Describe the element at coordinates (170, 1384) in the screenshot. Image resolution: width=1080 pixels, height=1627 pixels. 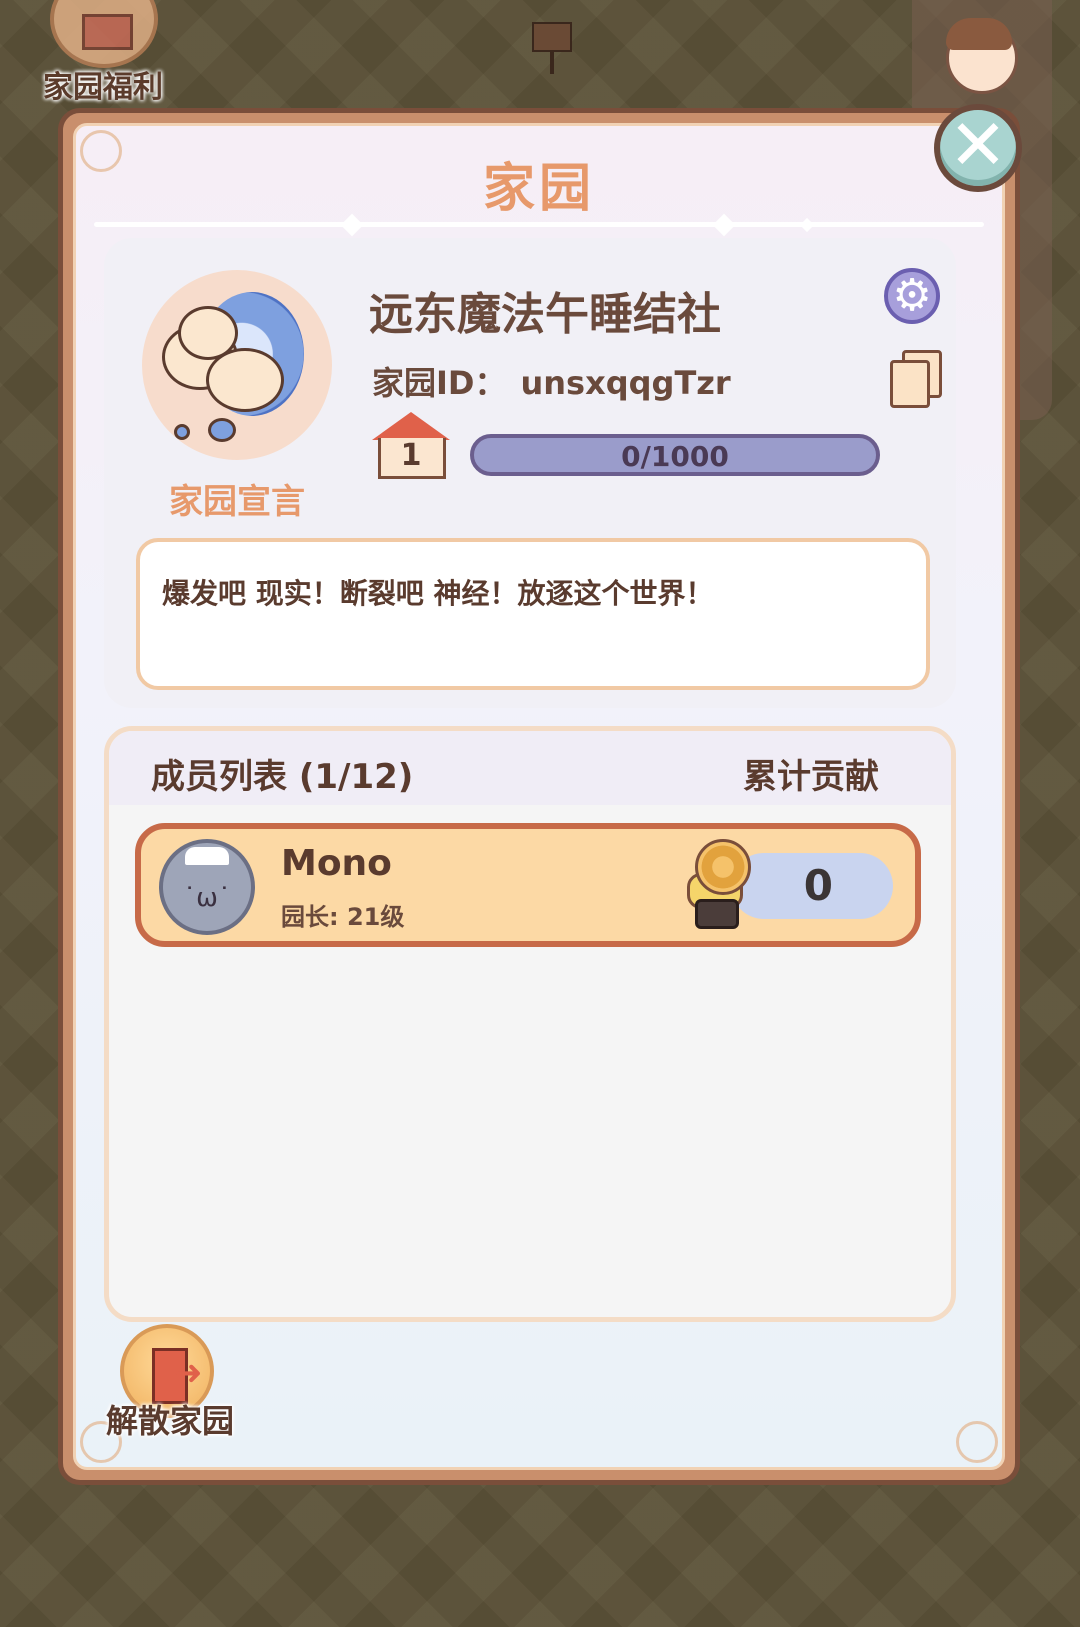
I see `dissolve-home-button: ➜ 解散家园` at that location.